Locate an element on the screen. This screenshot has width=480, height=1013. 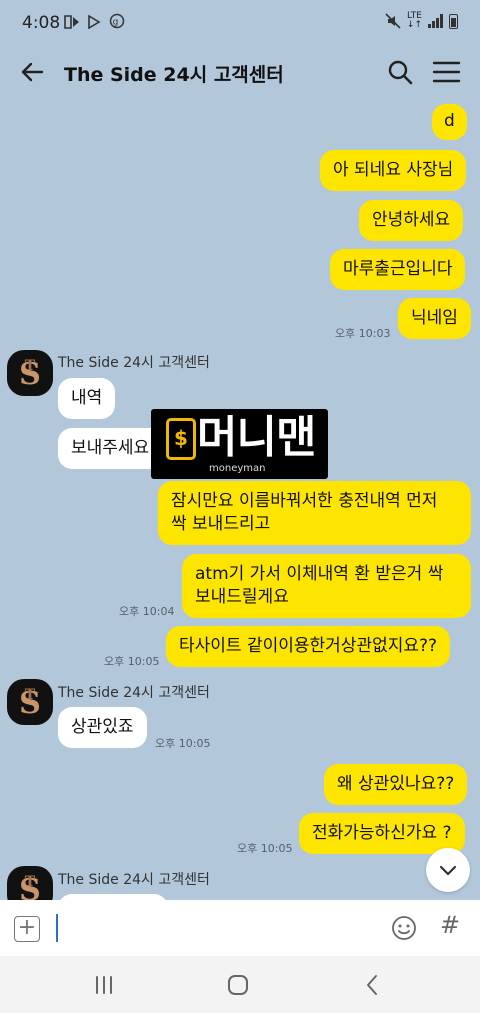
back-arrow-icon is located at coordinates (32, 72).